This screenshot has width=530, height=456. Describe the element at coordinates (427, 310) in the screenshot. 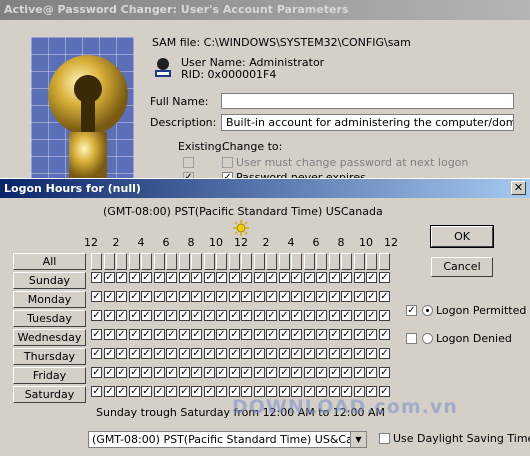

I see `logon-permitted-radio` at that location.